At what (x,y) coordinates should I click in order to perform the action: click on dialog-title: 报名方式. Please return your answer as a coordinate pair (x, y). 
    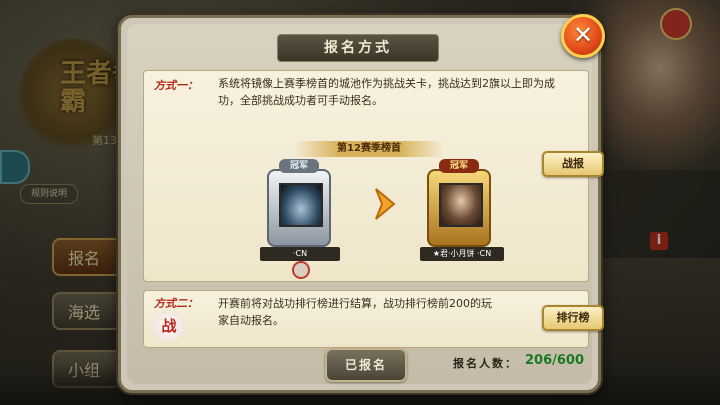
    Looking at the image, I should click on (358, 48).